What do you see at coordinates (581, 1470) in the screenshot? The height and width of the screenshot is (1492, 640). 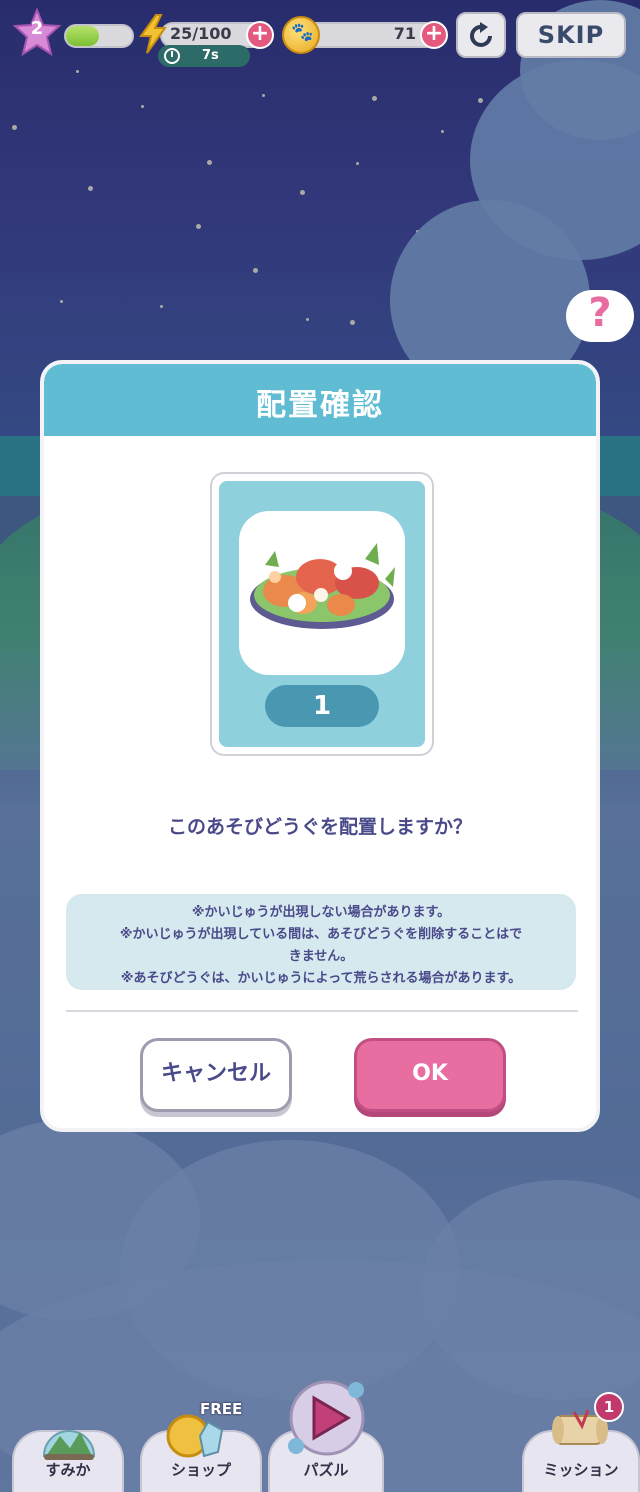 I see `nav-item-label: ミッション` at bounding box center [581, 1470].